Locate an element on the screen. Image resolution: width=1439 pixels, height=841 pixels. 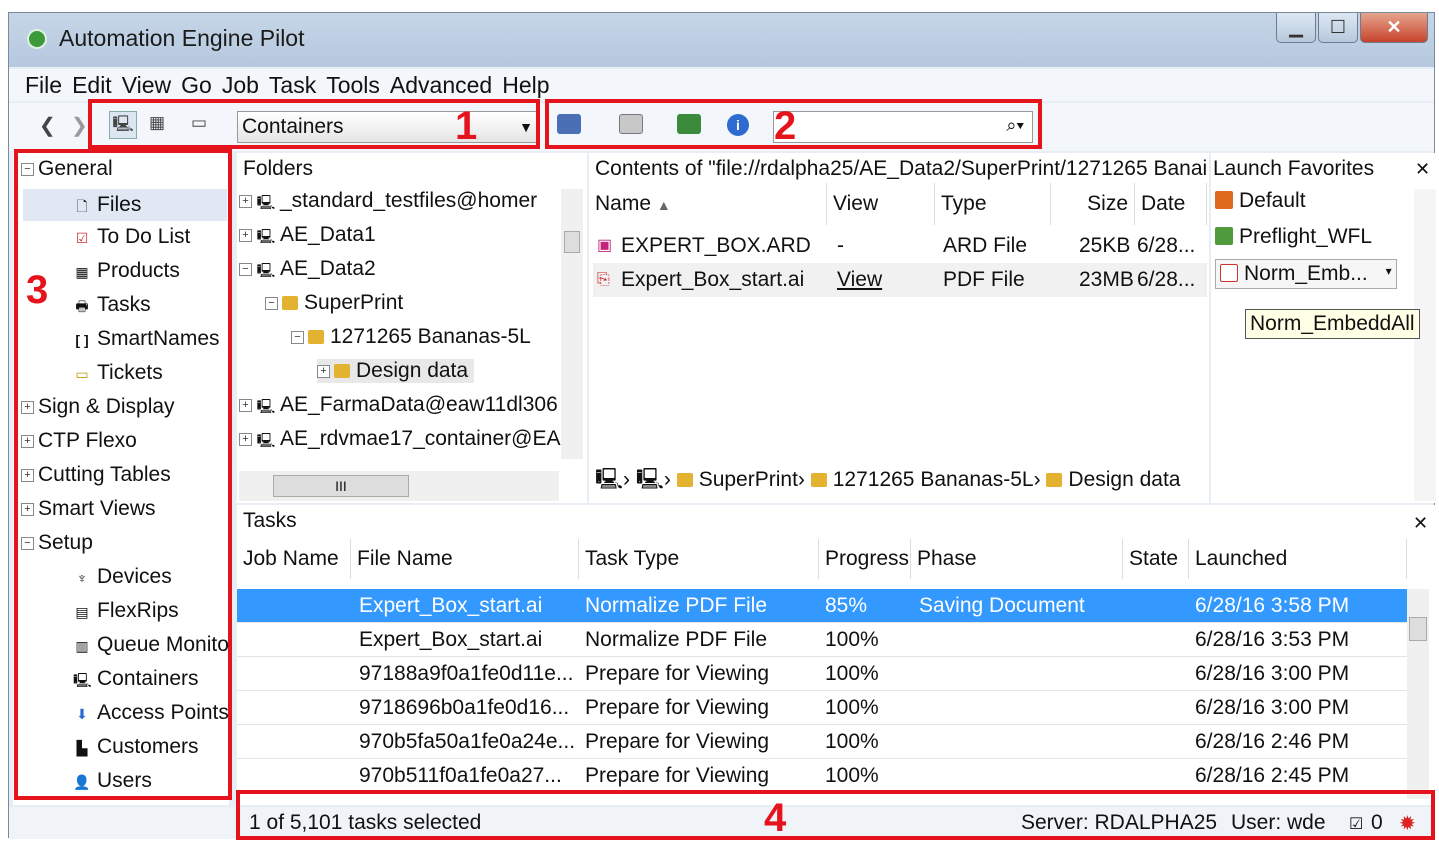
menu-view: View is located at coordinates (146, 85).